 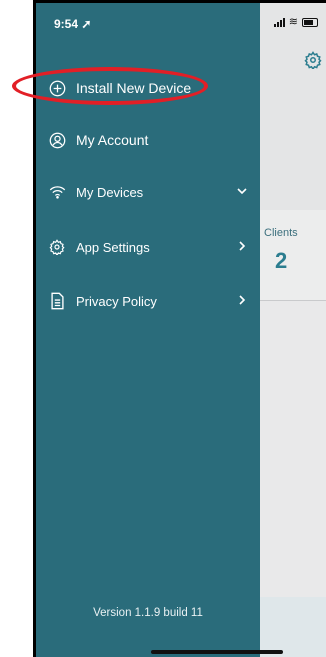 What do you see at coordinates (148, 613) in the screenshot?
I see `version-text: Version 1.1.9 build 11` at bounding box center [148, 613].